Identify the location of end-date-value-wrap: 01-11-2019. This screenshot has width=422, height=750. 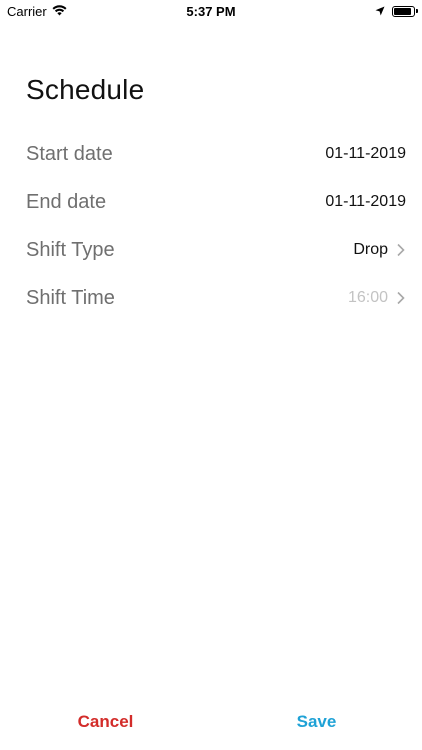
(365, 202).